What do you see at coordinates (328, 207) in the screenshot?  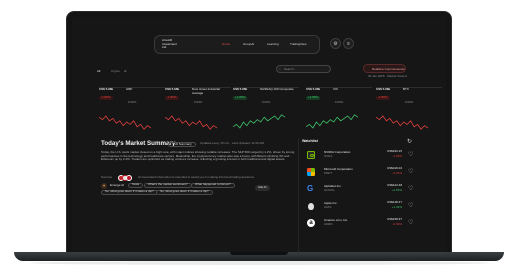 I see `watchlist-ticker: AAPL` at bounding box center [328, 207].